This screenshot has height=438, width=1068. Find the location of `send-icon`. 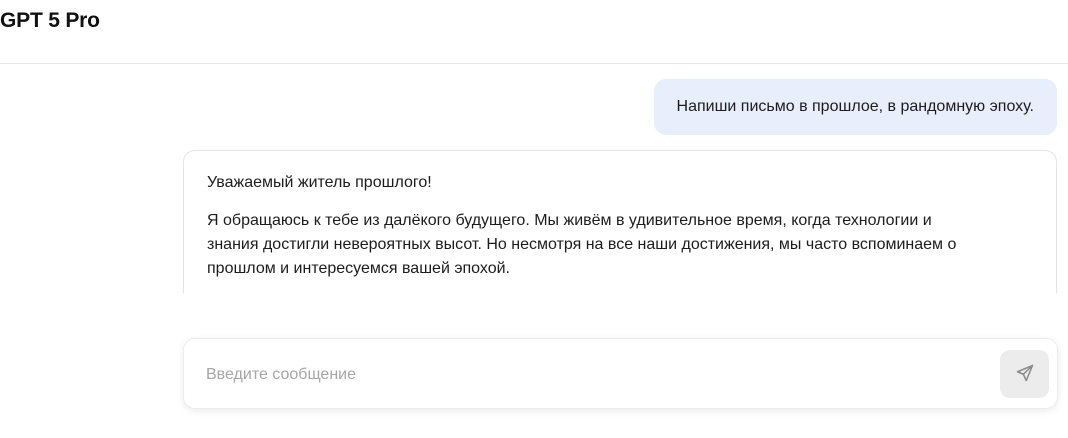

send-icon is located at coordinates (1025, 374).